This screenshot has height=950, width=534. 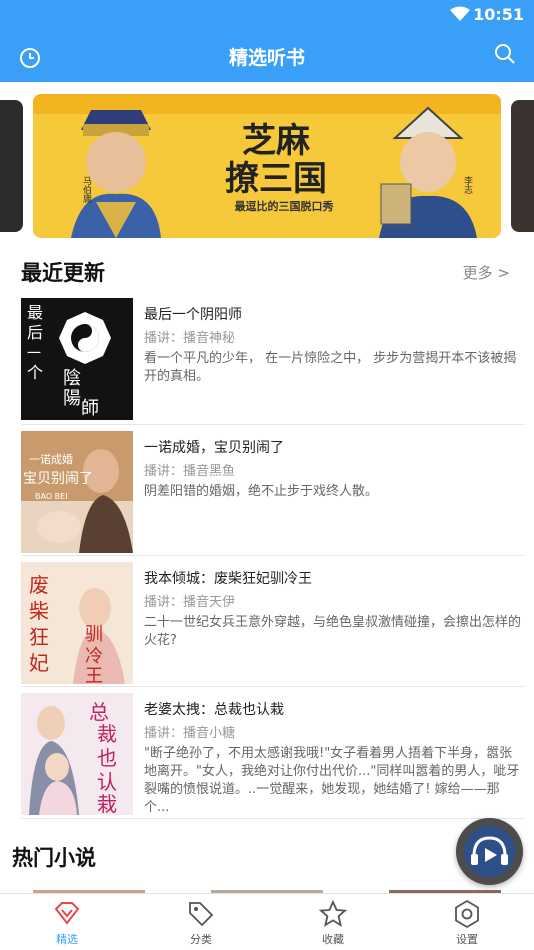 I want to click on book-narrator: 播讲：播音神秘, so click(x=190, y=338).